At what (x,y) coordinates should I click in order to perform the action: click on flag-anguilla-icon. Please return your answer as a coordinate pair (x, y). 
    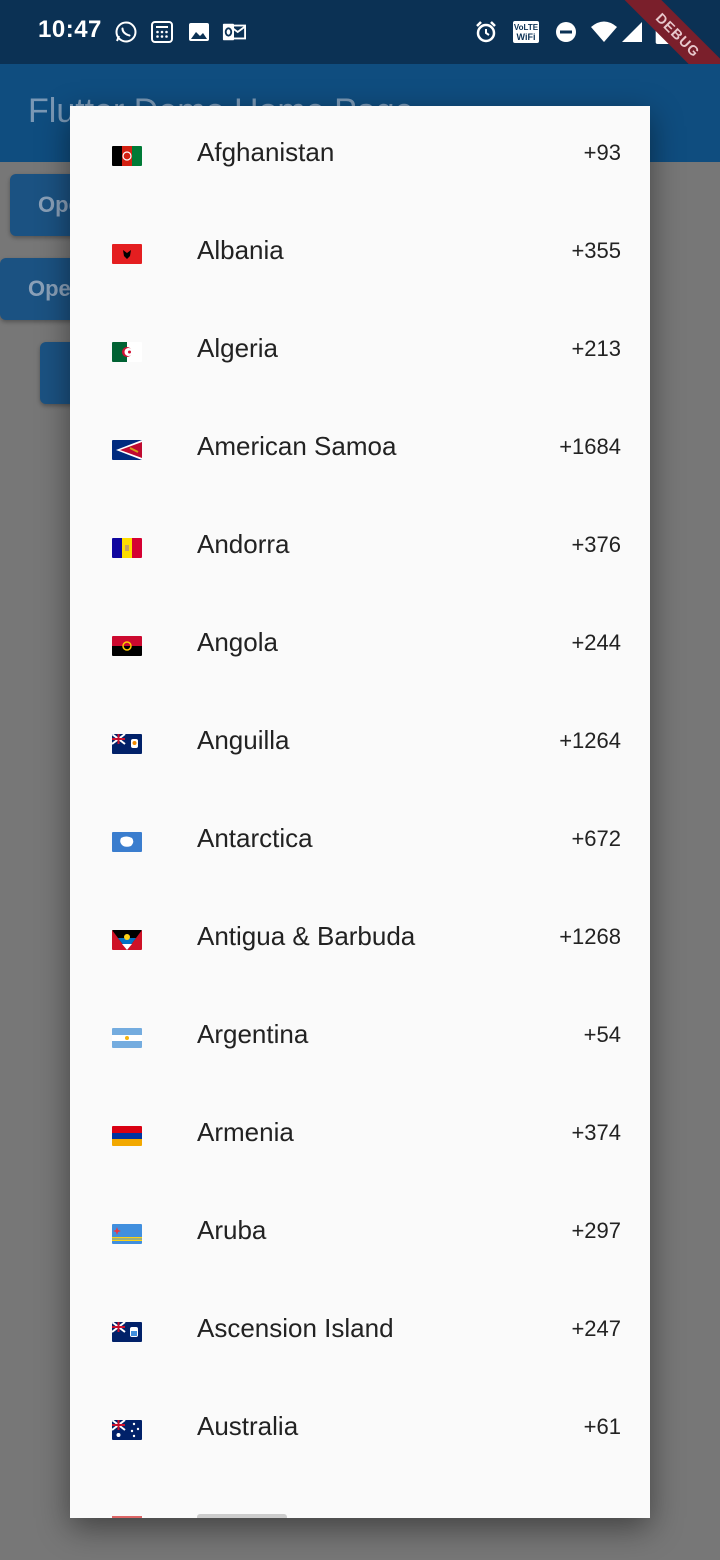
    Looking at the image, I should click on (127, 744).